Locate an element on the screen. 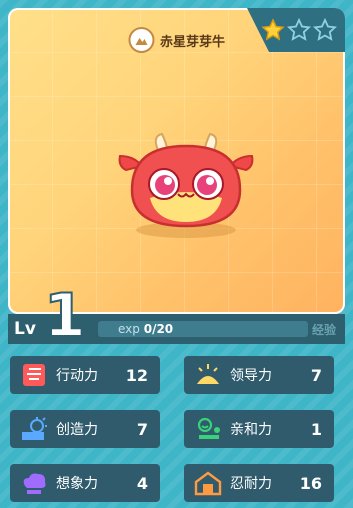 This screenshot has width=353, height=508. pet-title: 赤星芽芽牛 is located at coordinates (176, 40).